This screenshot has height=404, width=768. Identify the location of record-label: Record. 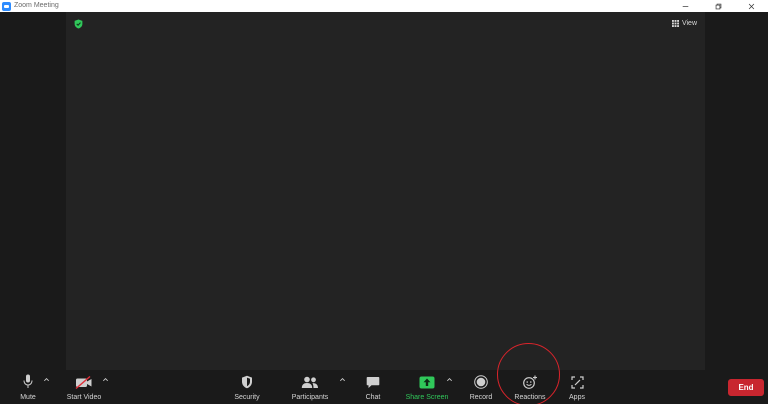
(481, 397).